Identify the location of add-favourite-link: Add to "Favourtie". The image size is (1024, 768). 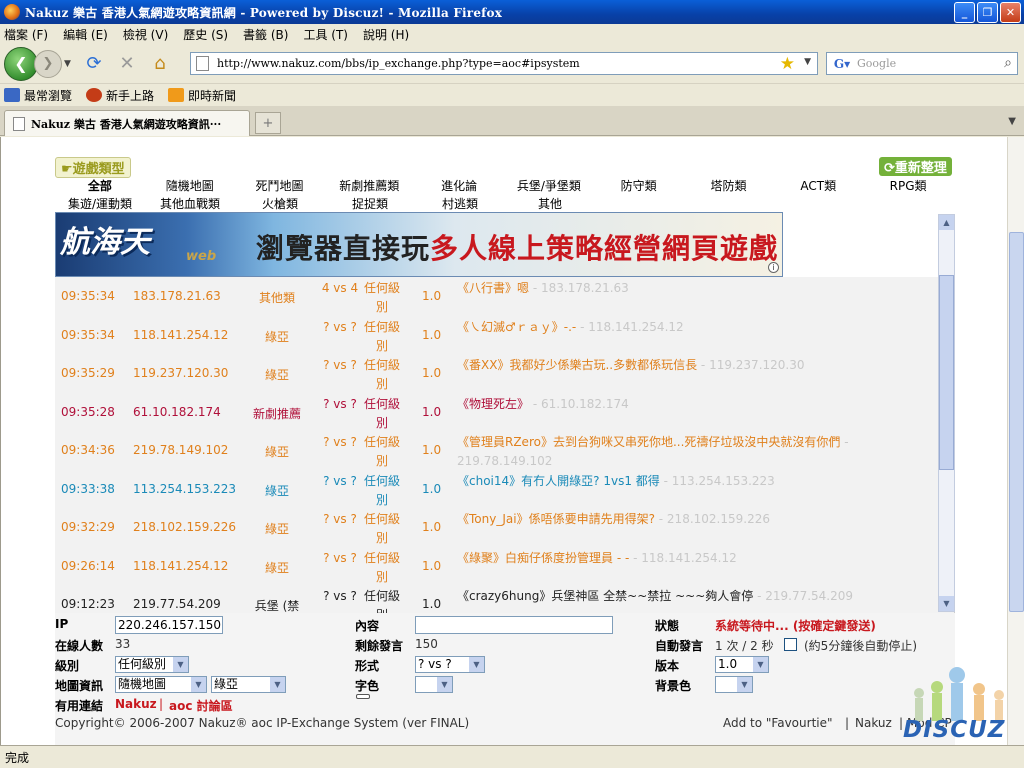
(778, 723).